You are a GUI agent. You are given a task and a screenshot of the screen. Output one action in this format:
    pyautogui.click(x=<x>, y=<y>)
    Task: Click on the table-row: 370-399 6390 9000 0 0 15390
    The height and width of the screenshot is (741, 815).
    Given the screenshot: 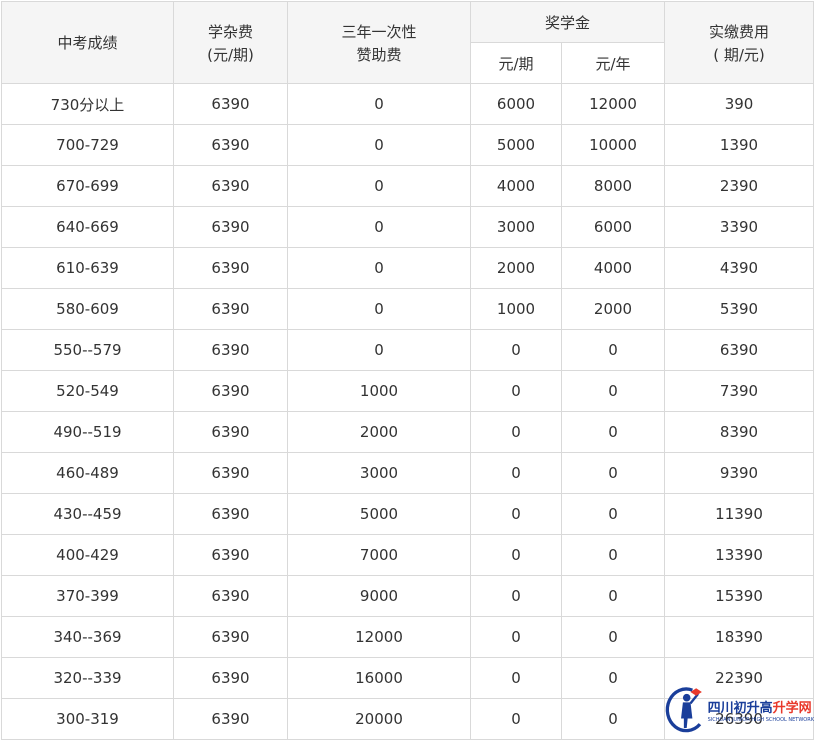 What is the action you would take?
    pyautogui.click(x=408, y=596)
    